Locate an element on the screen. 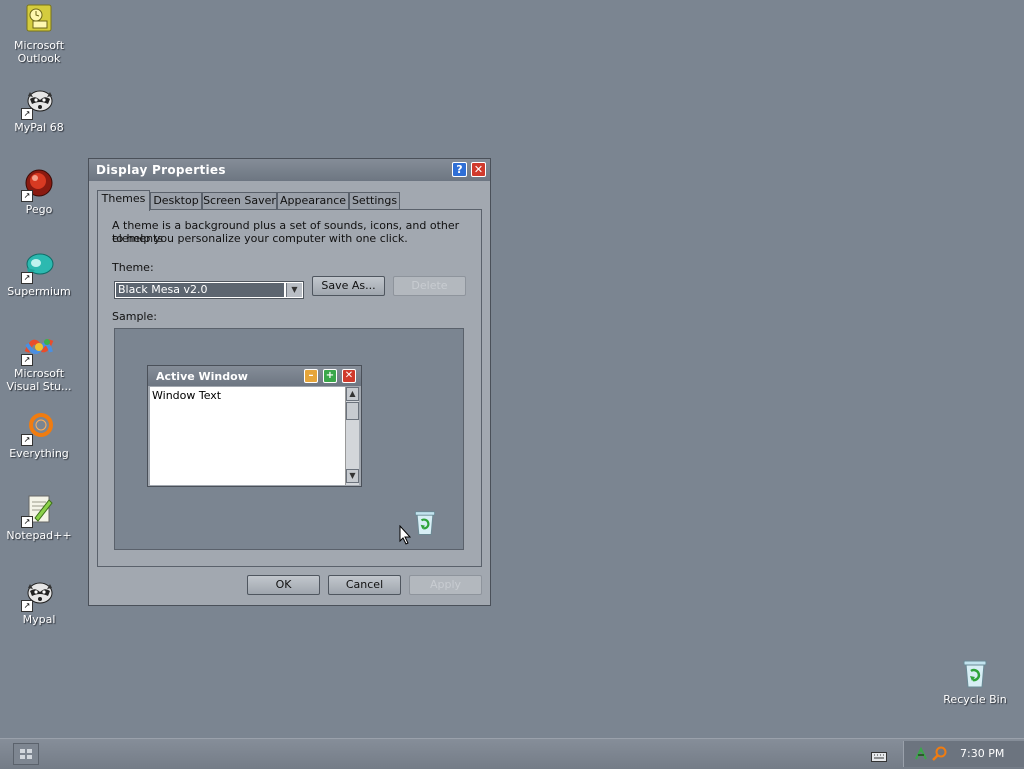 The height and width of the screenshot is (769, 1024). theme-selected-value: Black Mesa v2.0 is located at coordinates (200, 290).